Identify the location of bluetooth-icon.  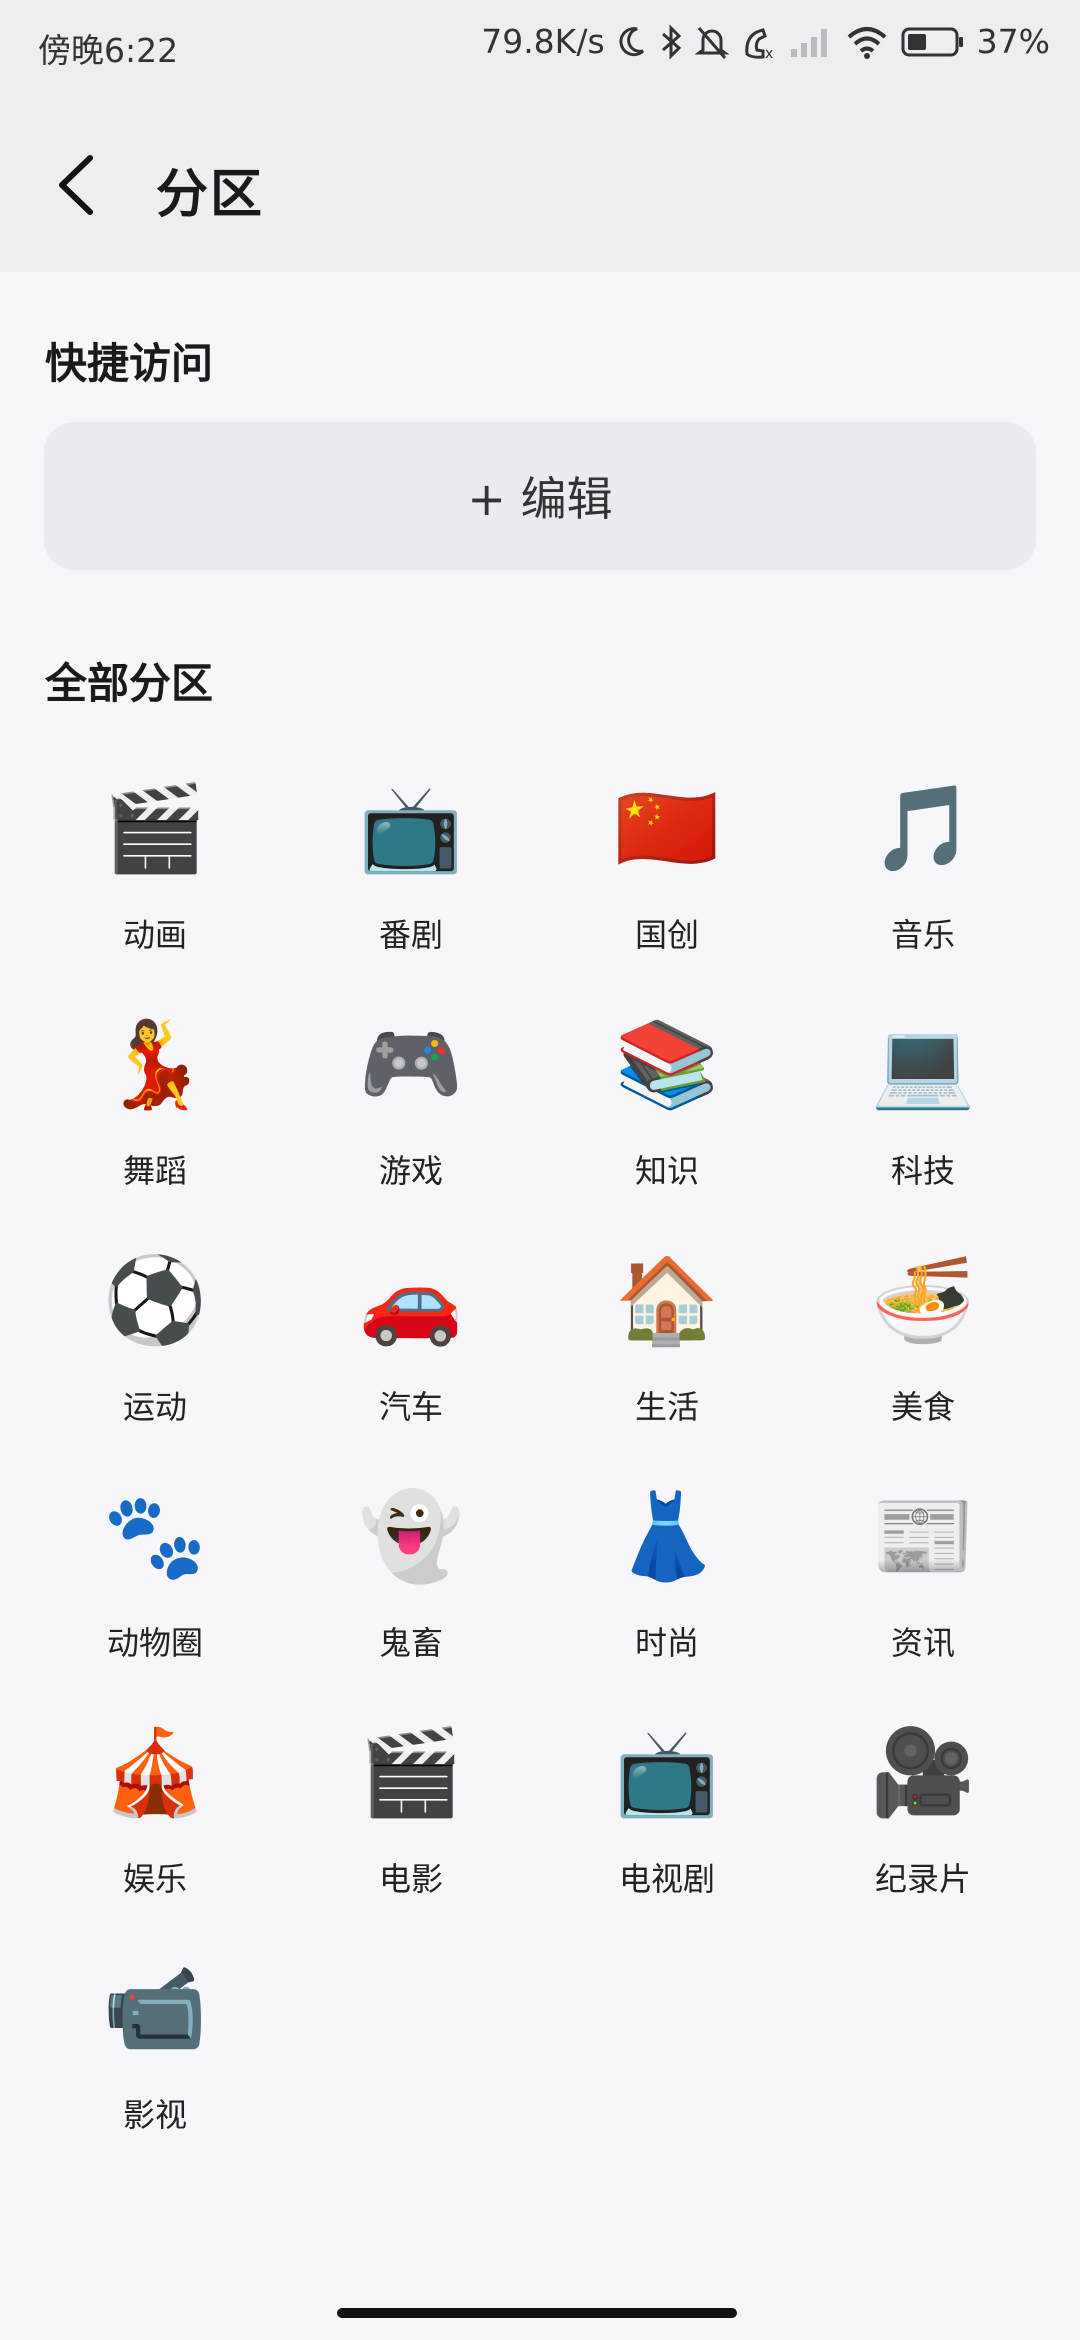
(671, 41).